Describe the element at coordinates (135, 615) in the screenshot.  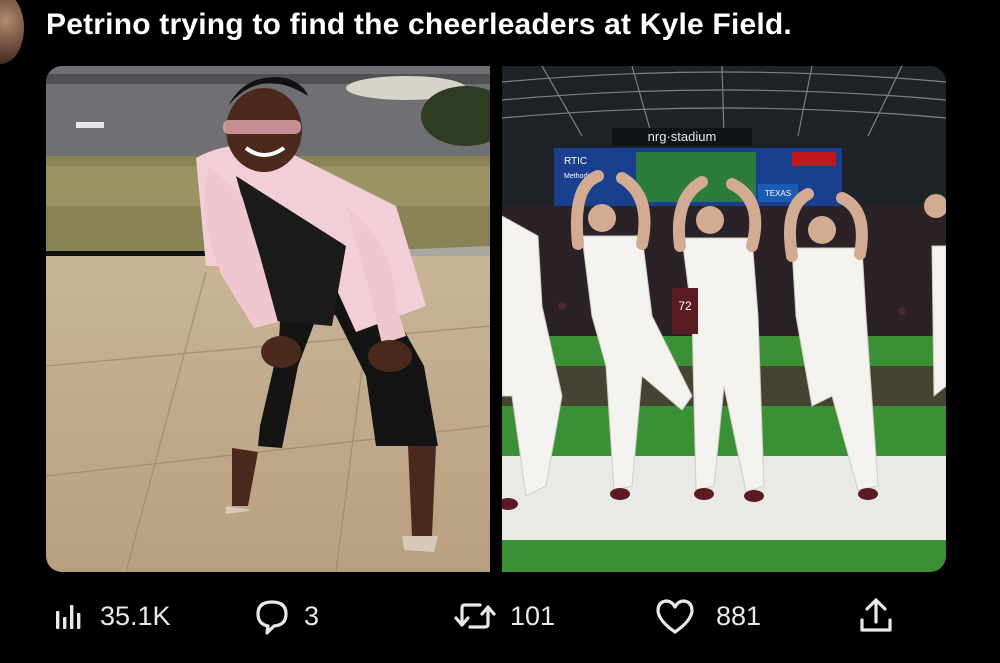
I see `views-count: 35.1K` at that location.